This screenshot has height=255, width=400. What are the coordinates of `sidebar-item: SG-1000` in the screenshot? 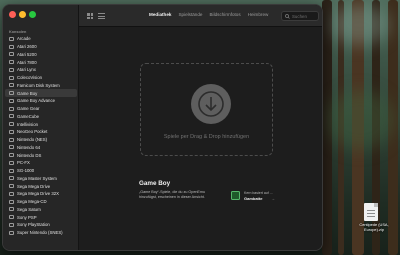 It's located at (41, 171).